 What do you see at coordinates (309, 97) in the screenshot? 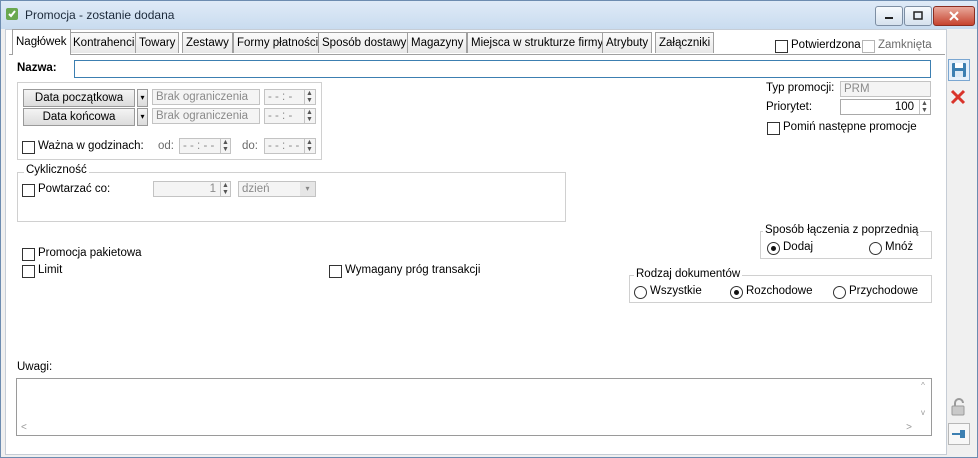
I see `start-time-spinner: ▲ ▼` at bounding box center [309, 97].